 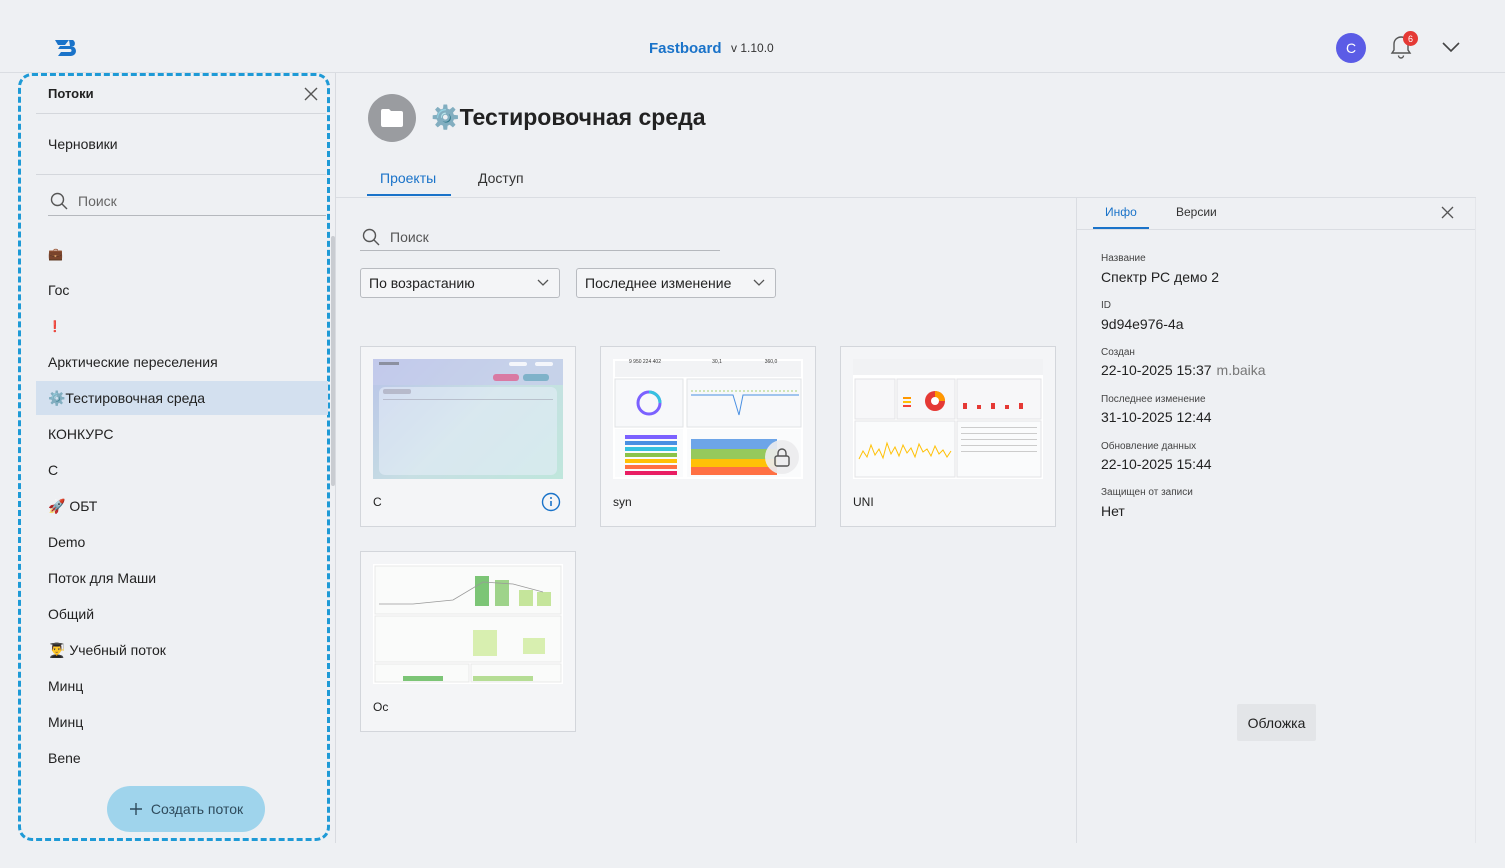 What do you see at coordinates (135, 809) in the screenshot?
I see `plus-icon` at bounding box center [135, 809].